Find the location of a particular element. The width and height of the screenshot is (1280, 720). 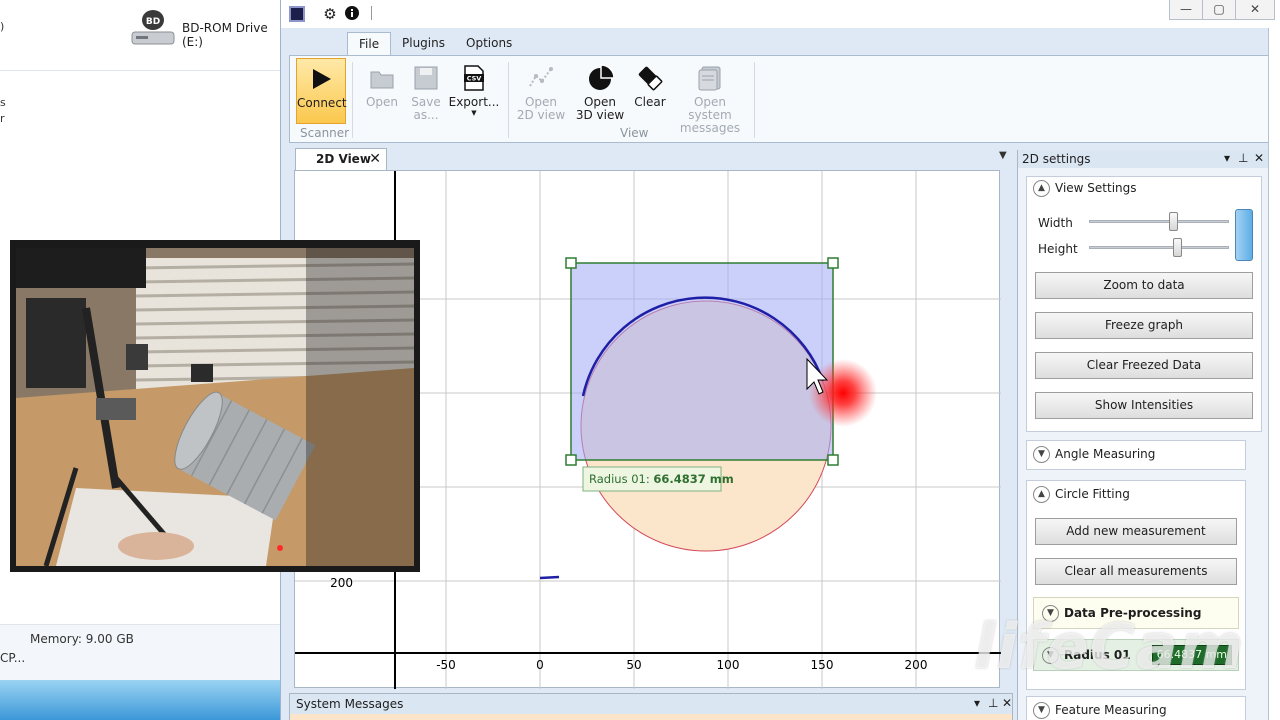

open-system-messages-label: Open system messages is located at coordinates (710, 115).